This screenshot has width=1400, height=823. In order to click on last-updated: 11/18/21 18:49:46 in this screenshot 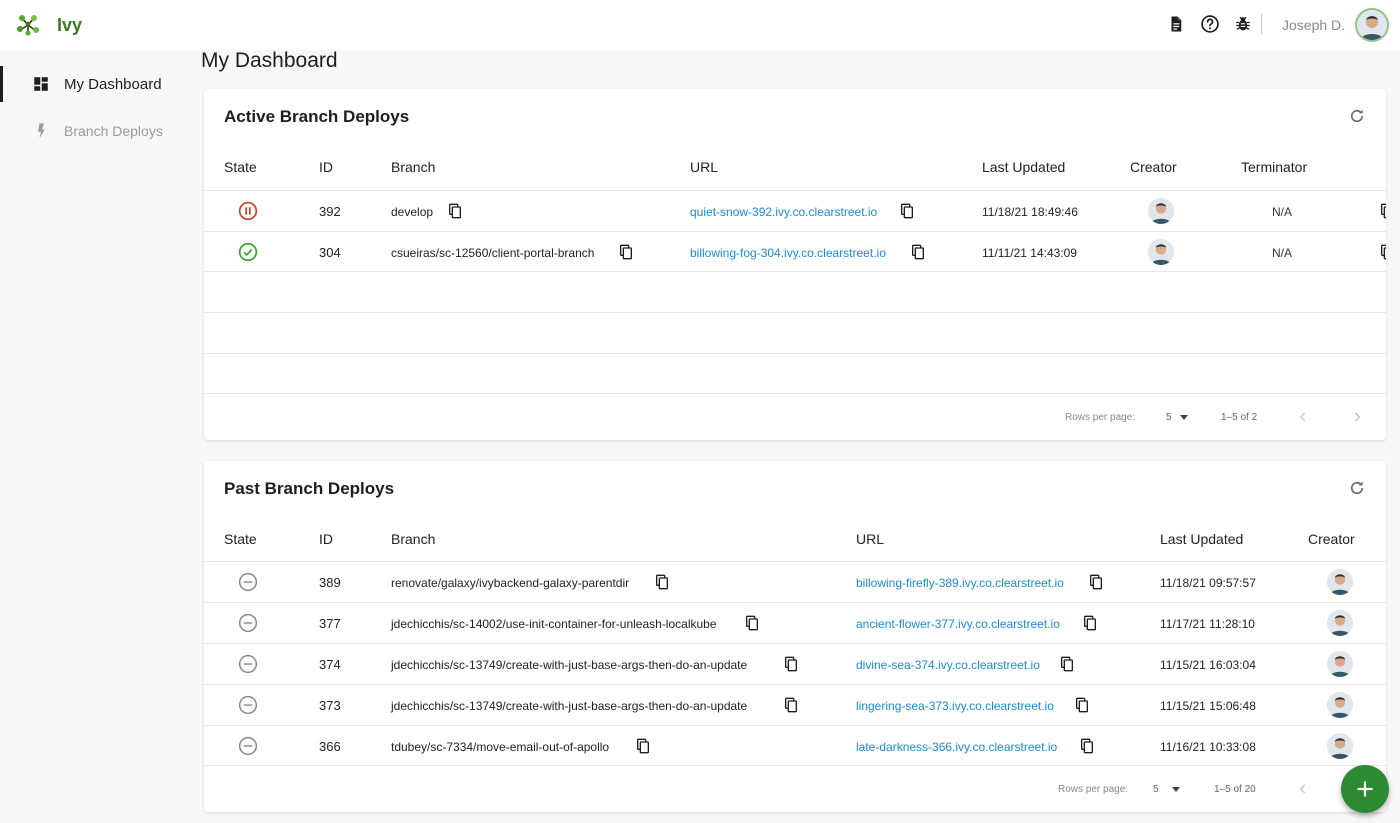, I will do `click(1030, 212)`.